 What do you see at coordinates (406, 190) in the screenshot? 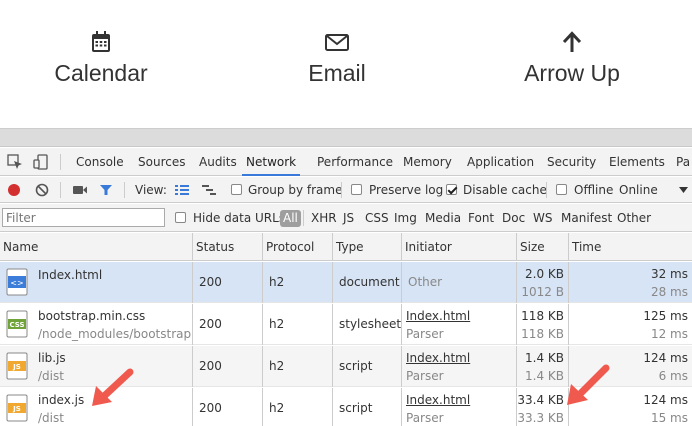
I see `preserve-log-label: Preserve log` at bounding box center [406, 190].